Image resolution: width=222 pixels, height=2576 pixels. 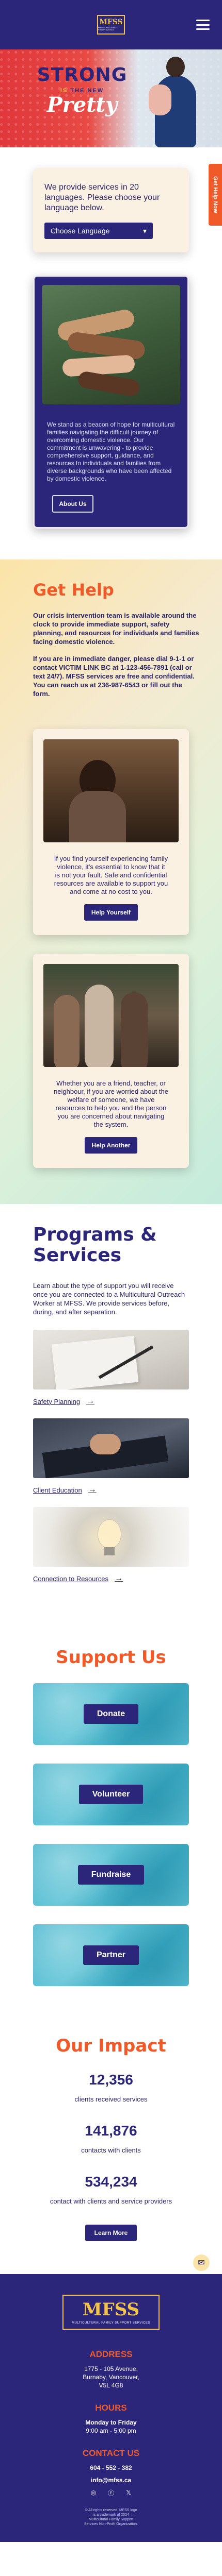 I want to click on stat-label: clients received services, so click(x=111, y=2099).